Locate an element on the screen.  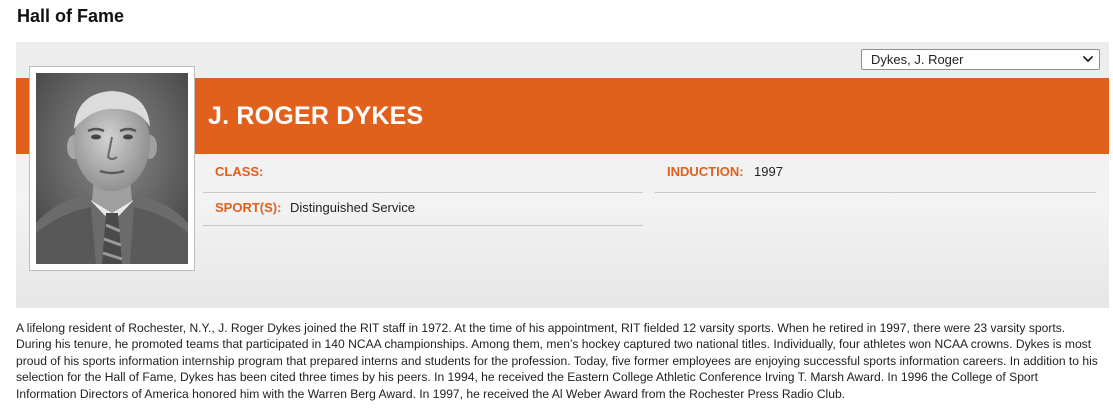
class-field: CLASS: is located at coordinates (423, 175).